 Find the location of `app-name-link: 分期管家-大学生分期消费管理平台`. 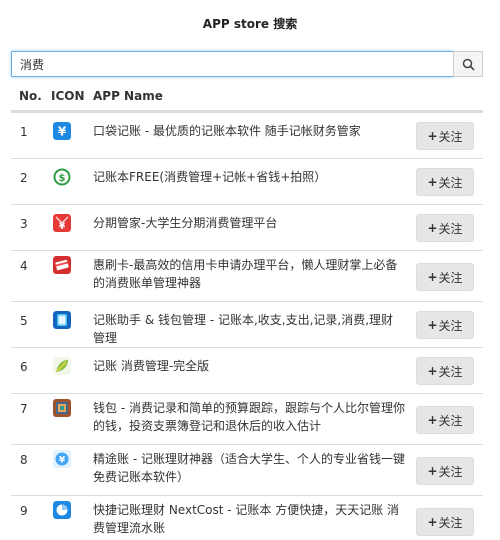

app-name-link: 分期管家-大学生分期消费管理平台 is located at coordinates (249, 223).